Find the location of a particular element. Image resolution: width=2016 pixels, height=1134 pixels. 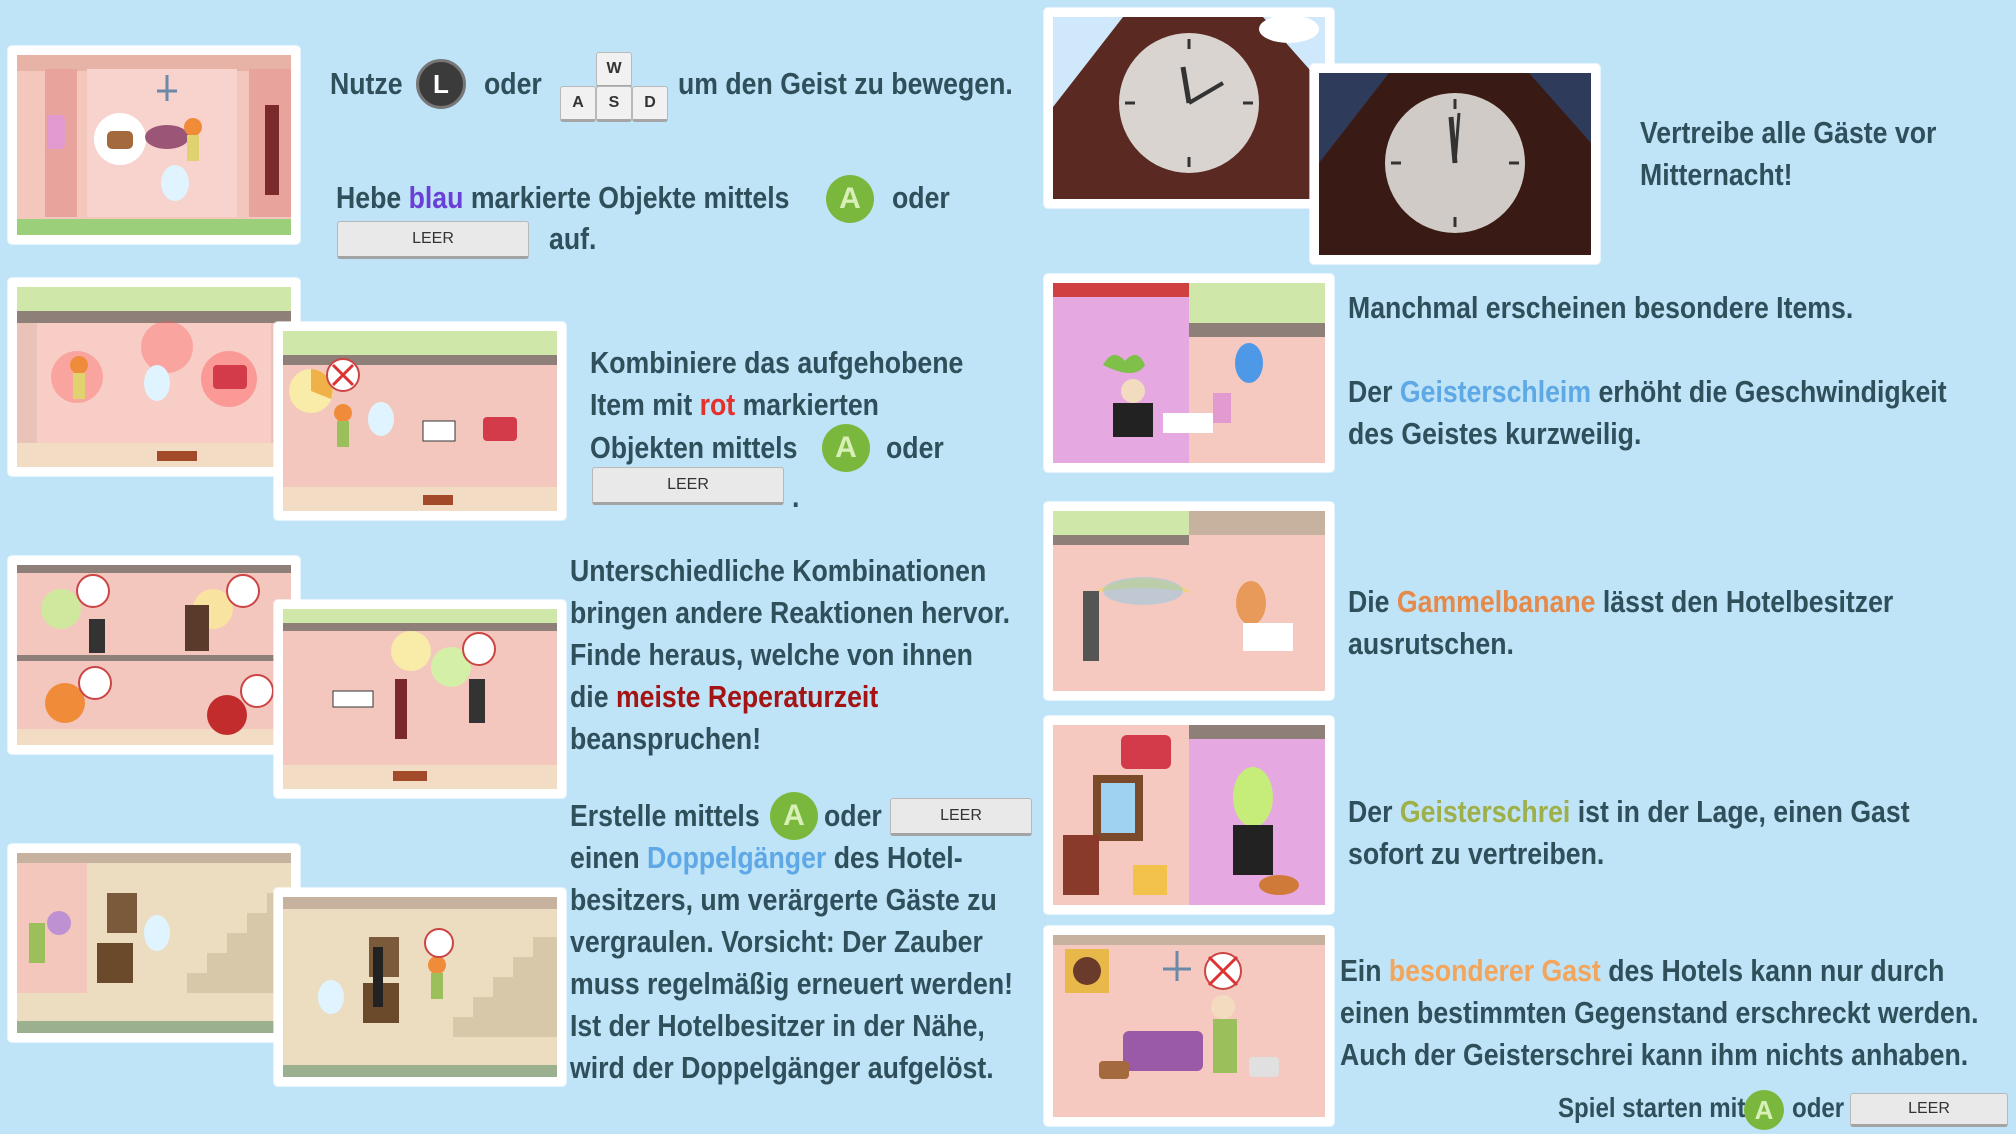

pickup-text-line1: Hebe blau markierte Objekte mittels is located at coordinates (563, 197).